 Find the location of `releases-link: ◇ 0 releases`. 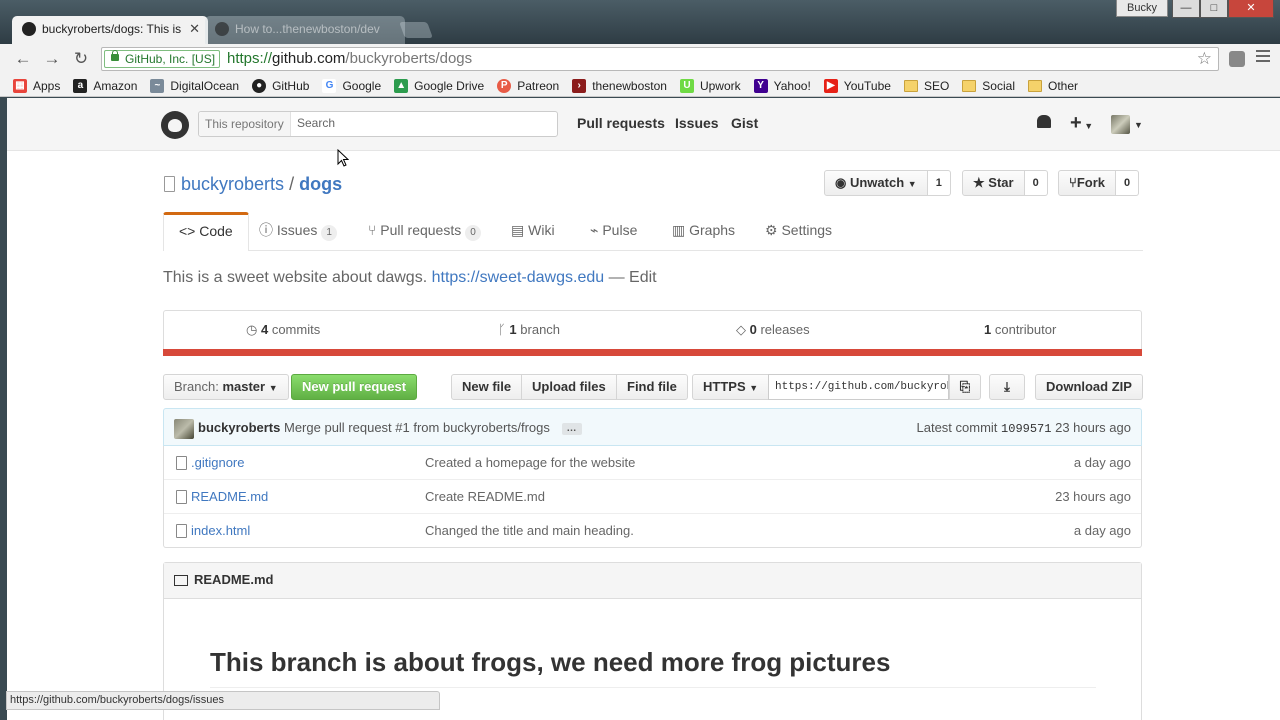

releases-link: ◇ 0 releases is located at coordinates (773, 330).